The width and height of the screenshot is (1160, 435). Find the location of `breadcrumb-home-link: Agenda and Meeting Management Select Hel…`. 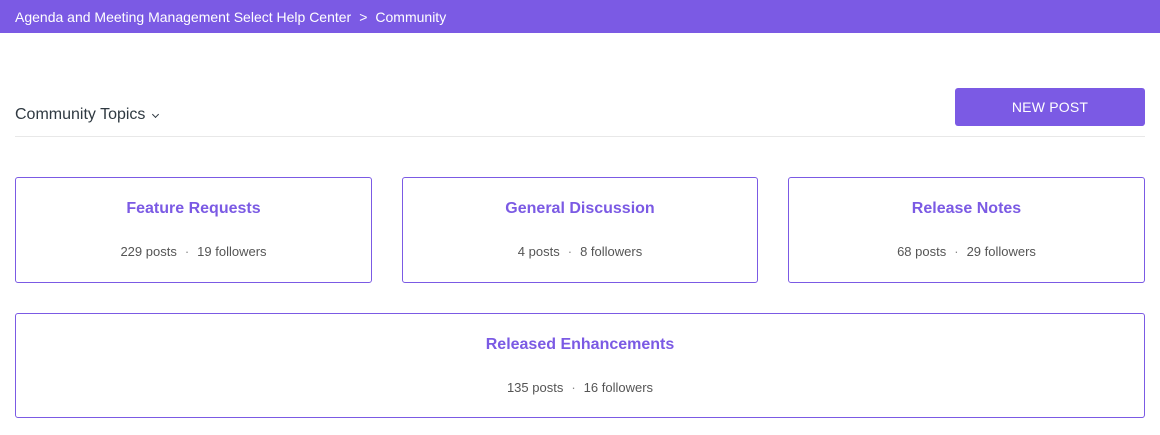

breadcrumb-home-link: Agenda and Meeting Management Select Hel… is located at coordinates (183, 17).